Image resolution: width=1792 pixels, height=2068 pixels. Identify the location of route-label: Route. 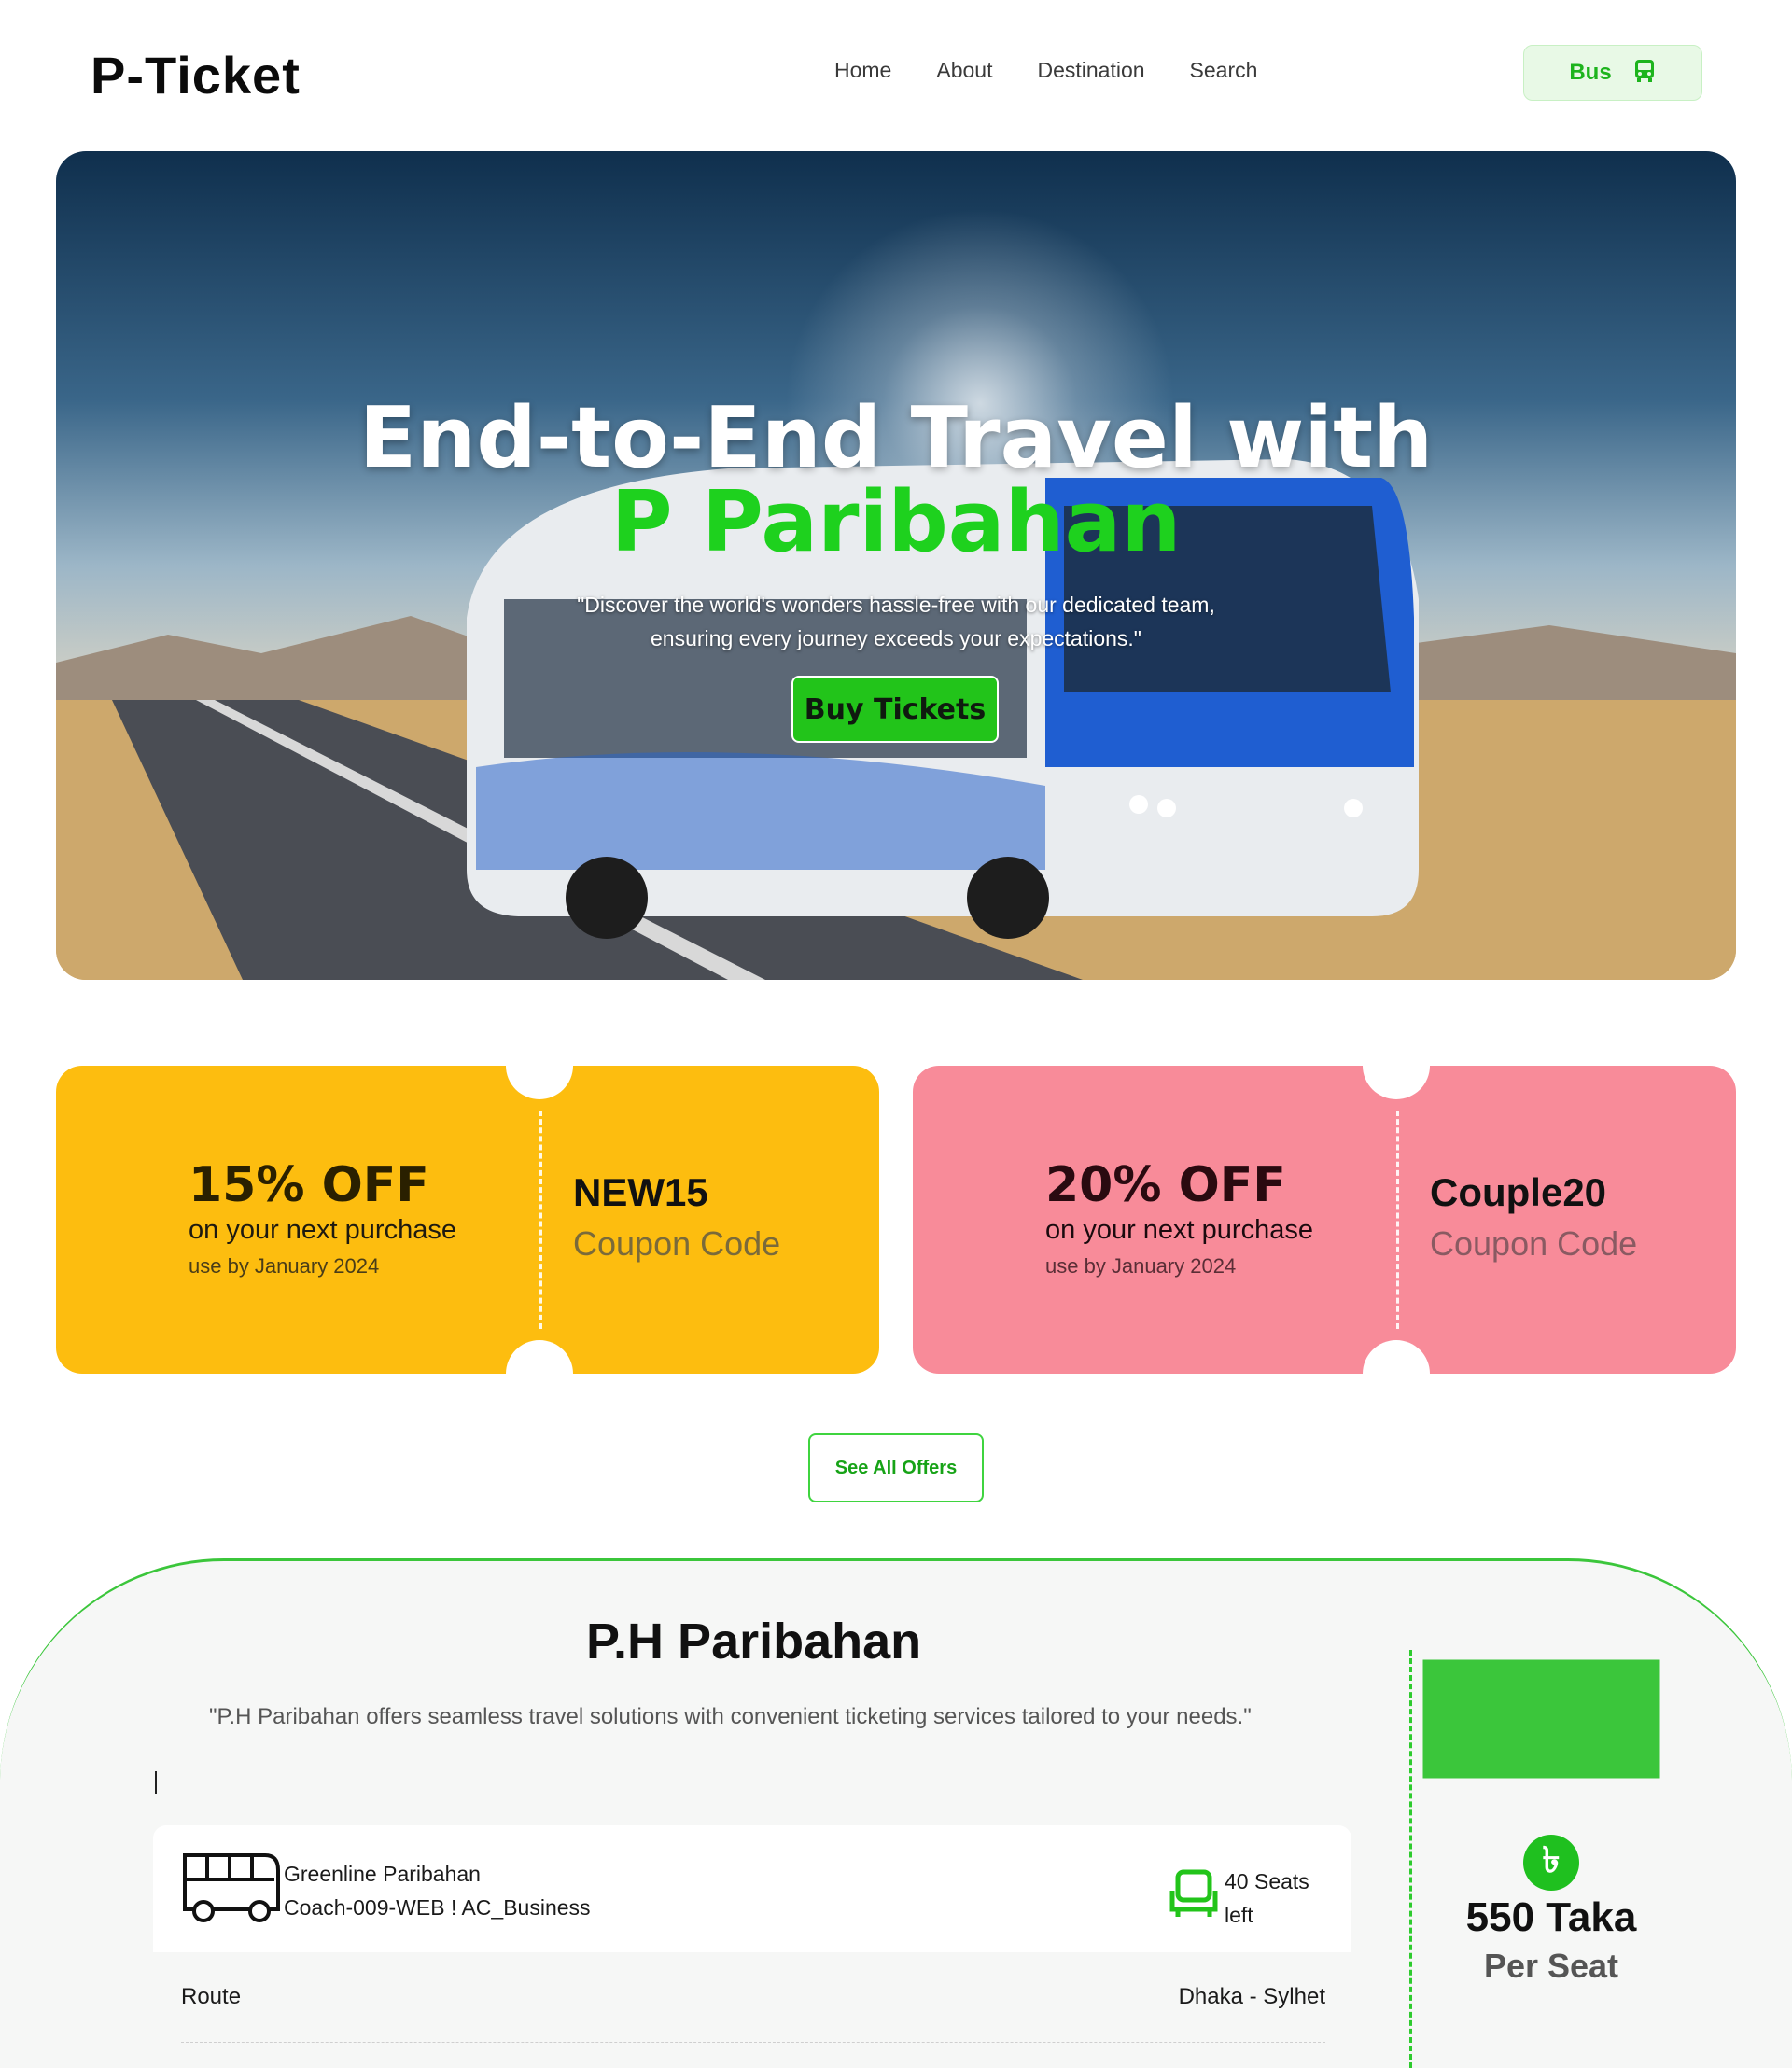
(211, 1996).